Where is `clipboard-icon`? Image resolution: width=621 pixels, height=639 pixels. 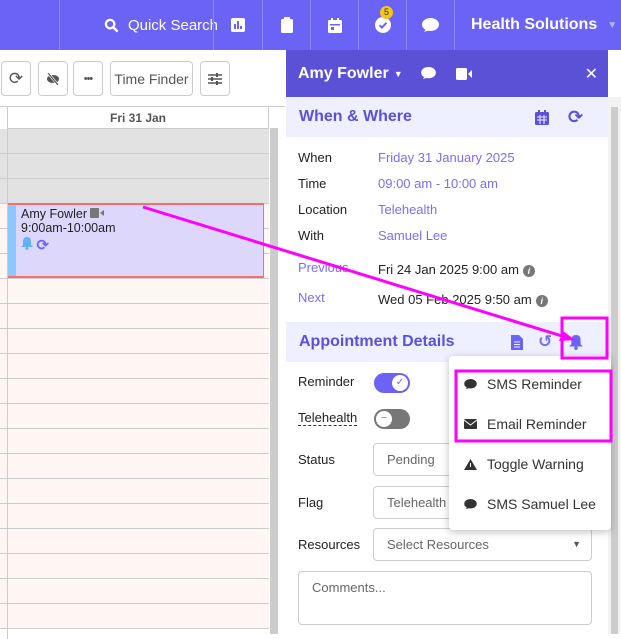 clipboard-icon is located at coordinates (286, 25).